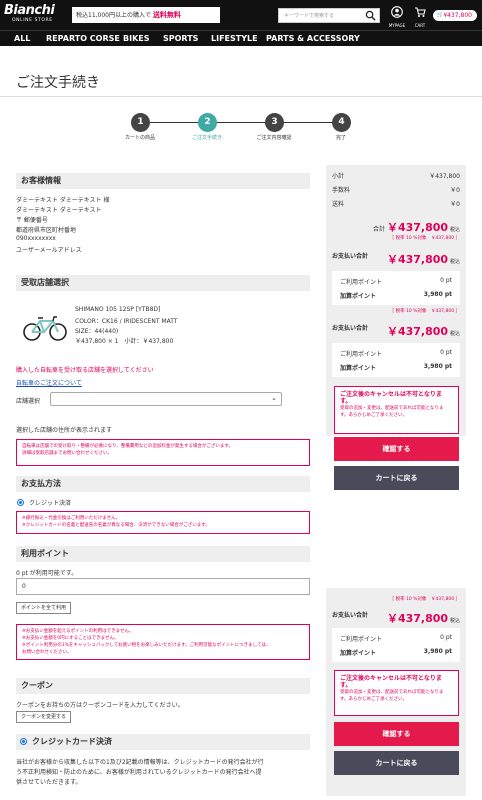  I want to click on steps-connector, so click(242, 122).